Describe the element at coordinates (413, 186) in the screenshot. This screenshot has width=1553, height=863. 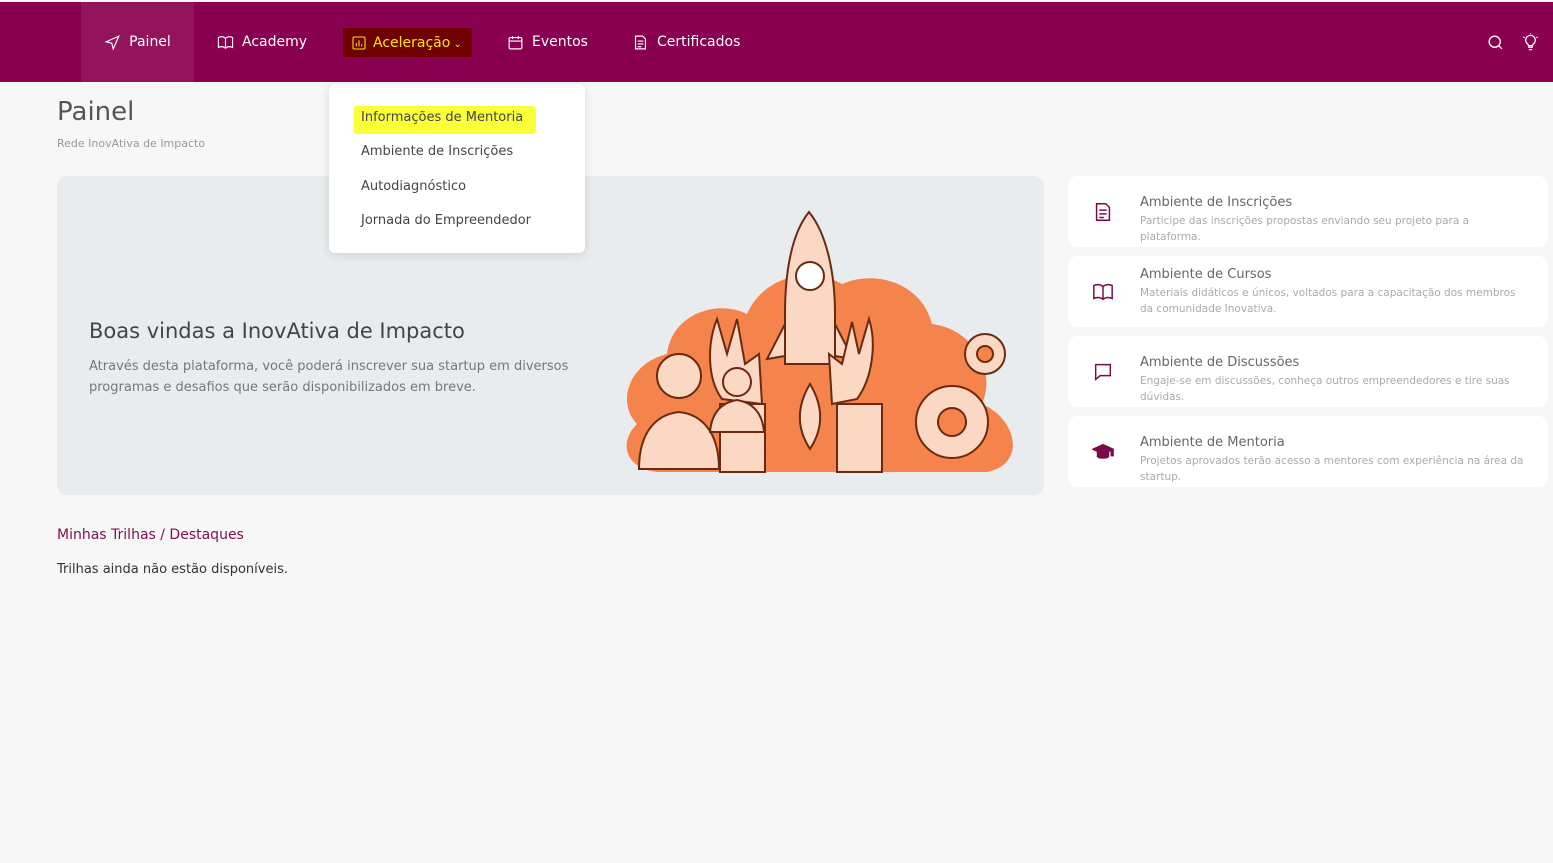
I see `menu-item-autodiagnostico: Autodiagnóstico` at that location.